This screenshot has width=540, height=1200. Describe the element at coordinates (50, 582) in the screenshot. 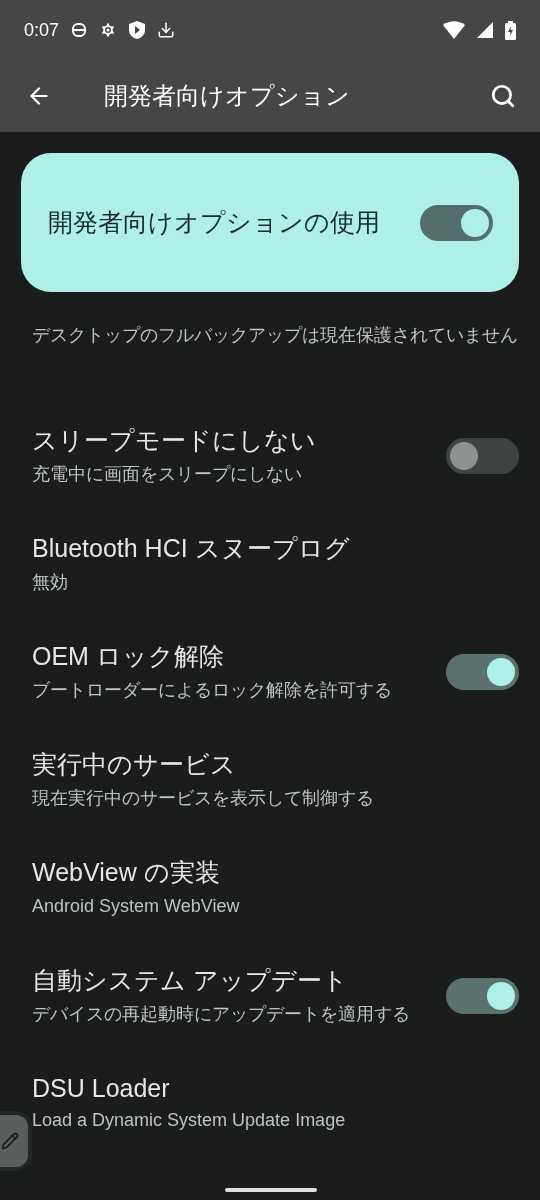

I see `setting-subtitle: 無効` at that location.